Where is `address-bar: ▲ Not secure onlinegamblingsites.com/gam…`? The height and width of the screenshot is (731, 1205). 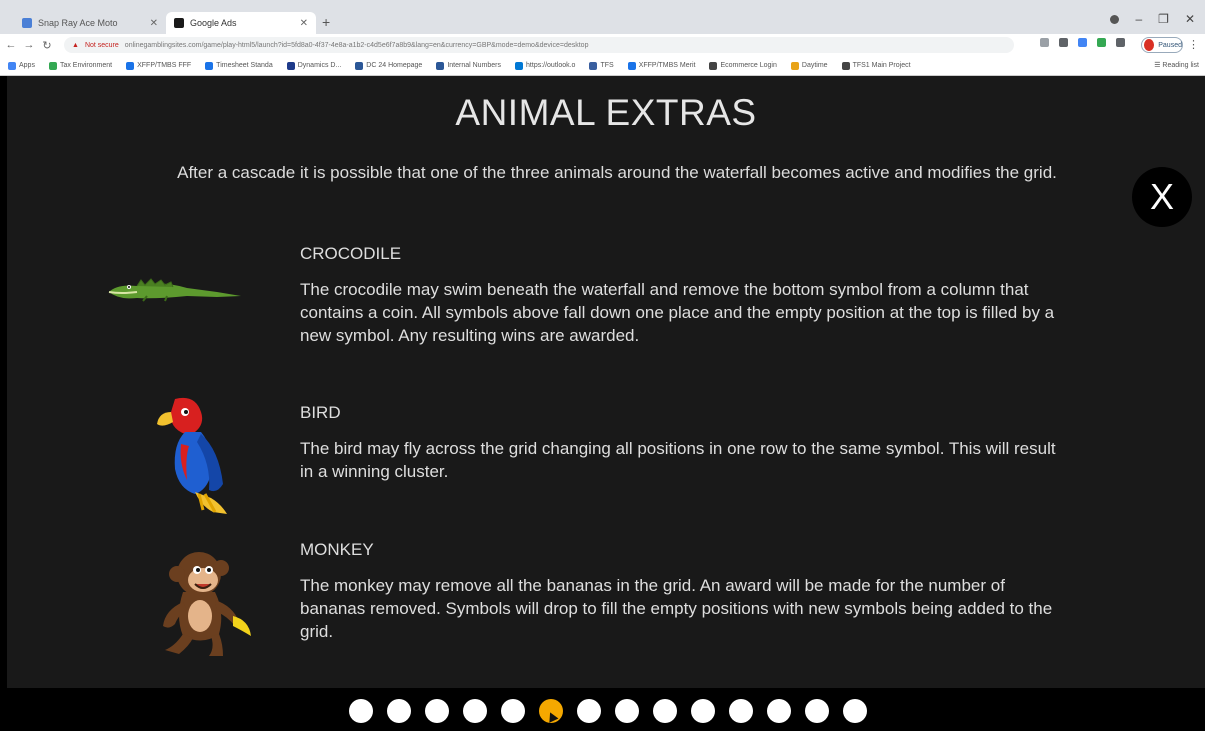 address-bar: ▲ Not secure onlinegamblingsites.com/gam… is located at coordinates (539, 45).